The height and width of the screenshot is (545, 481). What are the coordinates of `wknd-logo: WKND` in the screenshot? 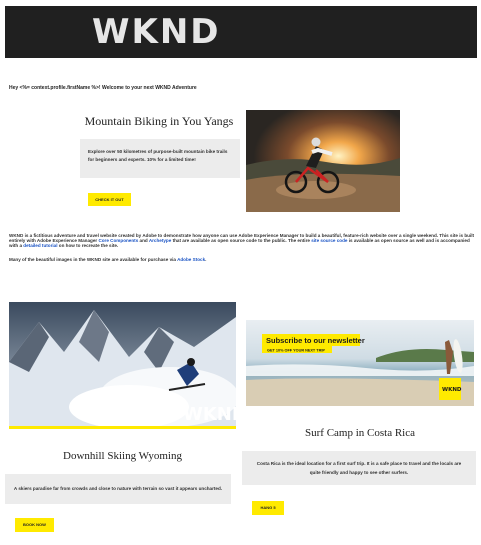 It's located at (156, 32).